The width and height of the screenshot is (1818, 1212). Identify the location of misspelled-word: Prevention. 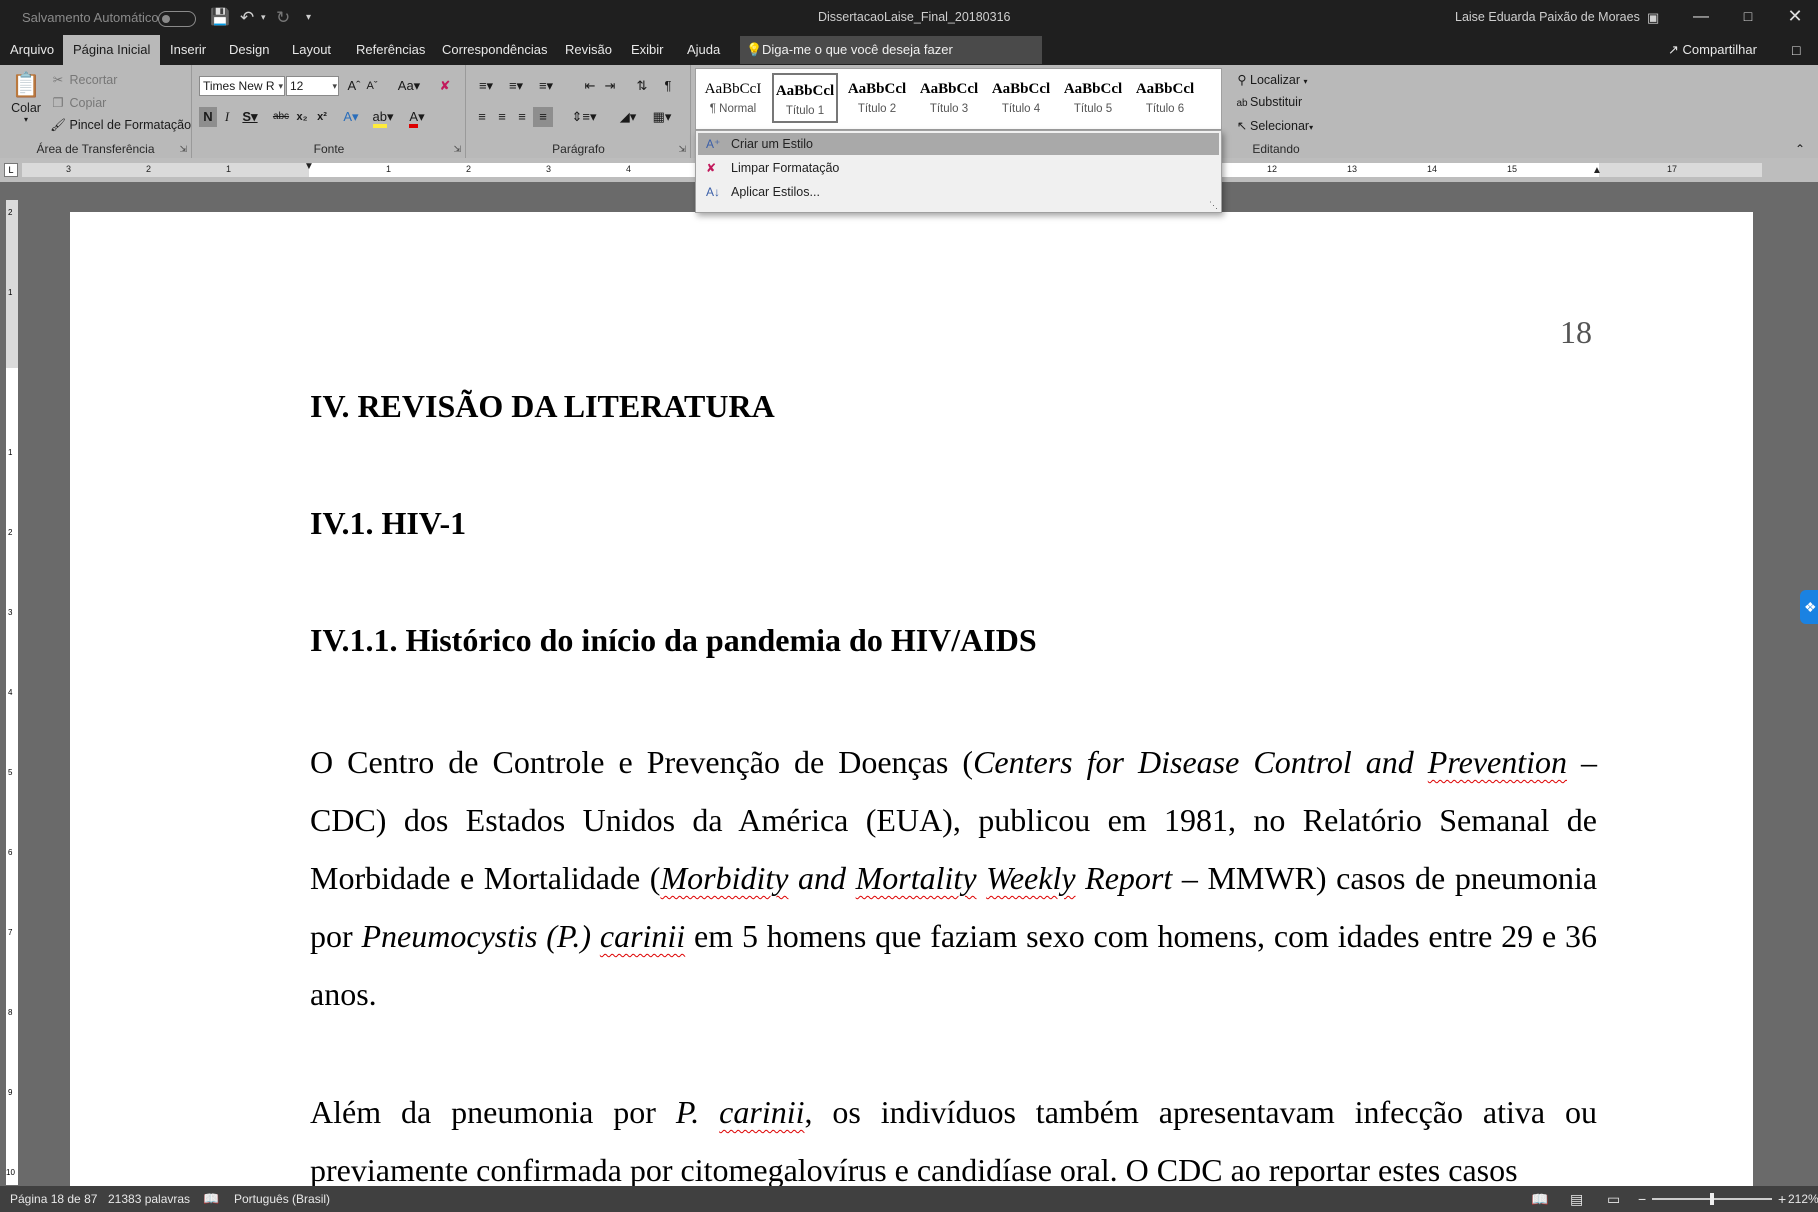
(1497, 762).